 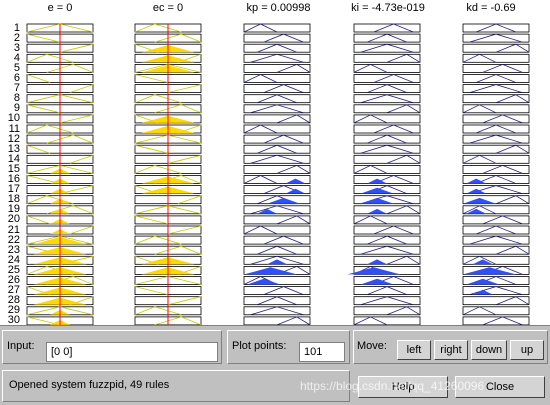 I want to click on move-right-button: right, so click(x=451, y=350).